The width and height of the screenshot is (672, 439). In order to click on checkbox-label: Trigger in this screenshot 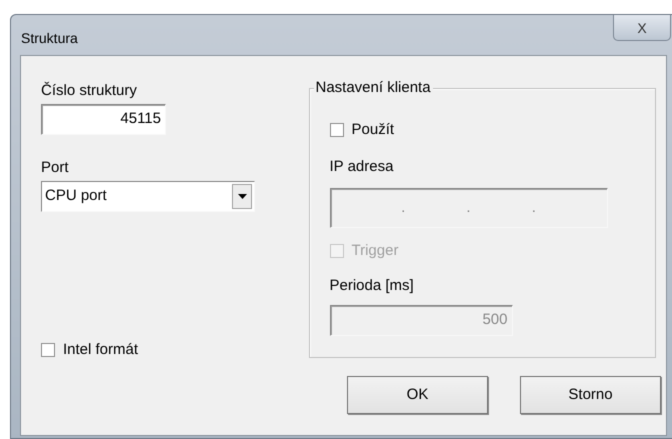, I will do `click(375, 251)`.